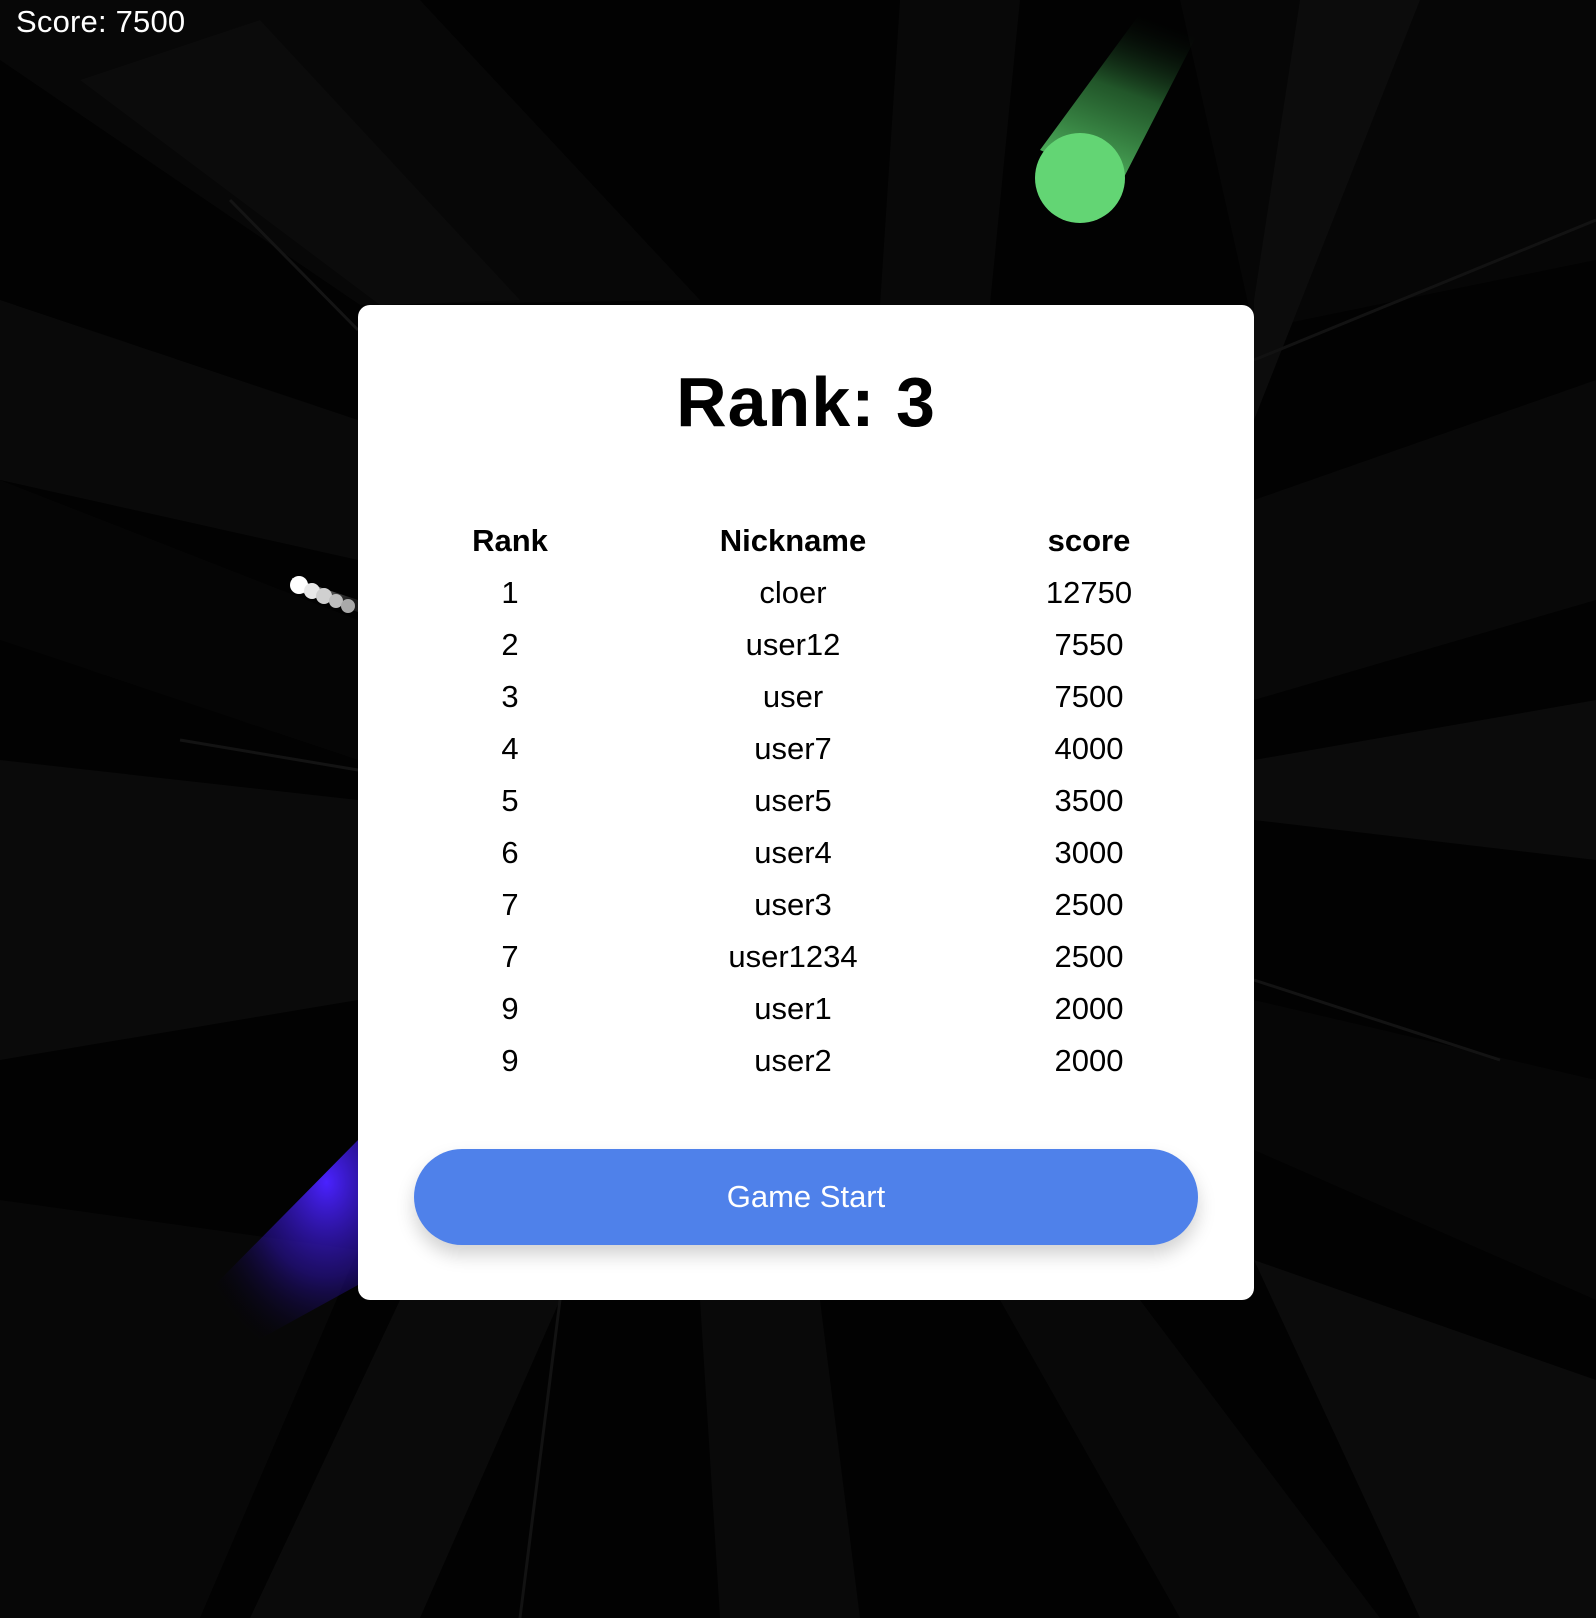 Image resolution: width=1596 pixels, height=1618 pixels. I want to click on row-nickname: user5, so click(793, 800).